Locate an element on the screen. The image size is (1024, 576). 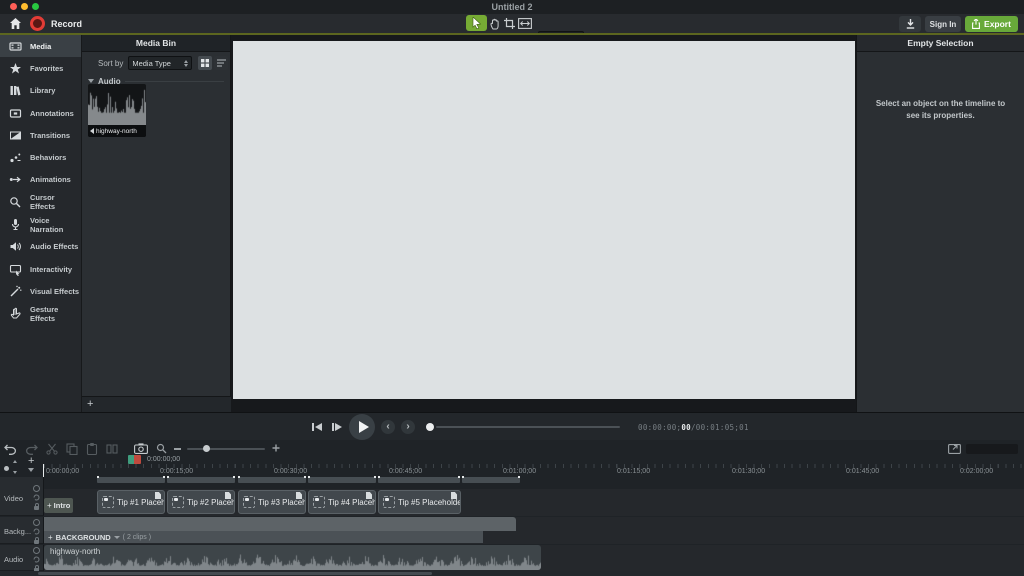
step-back-button is located at coordinates (316, 427).